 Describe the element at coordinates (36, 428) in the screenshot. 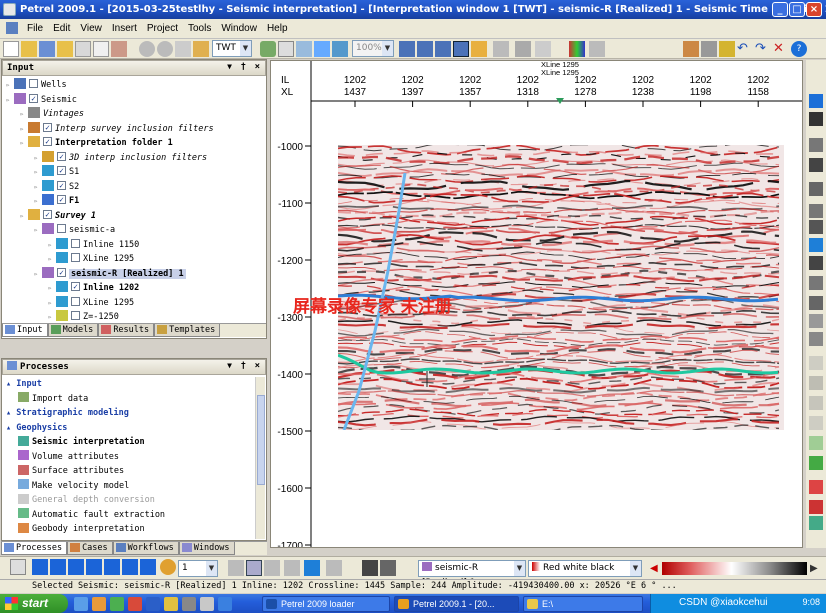

I see `process-item: ▴ Geophysics` at that location.